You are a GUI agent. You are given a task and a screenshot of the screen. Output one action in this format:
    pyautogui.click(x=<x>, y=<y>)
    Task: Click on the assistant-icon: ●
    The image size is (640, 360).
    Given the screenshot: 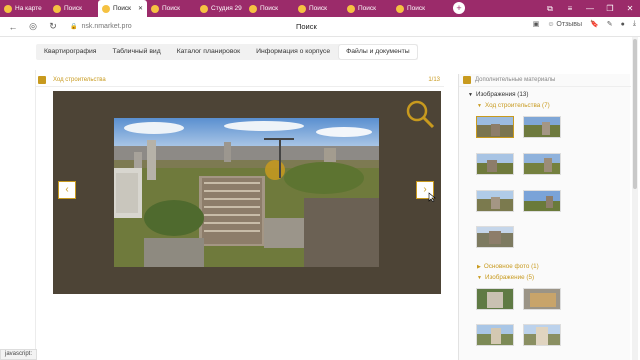 What is the action you would take?
    pyautogui.click(x=623, y=24)
    